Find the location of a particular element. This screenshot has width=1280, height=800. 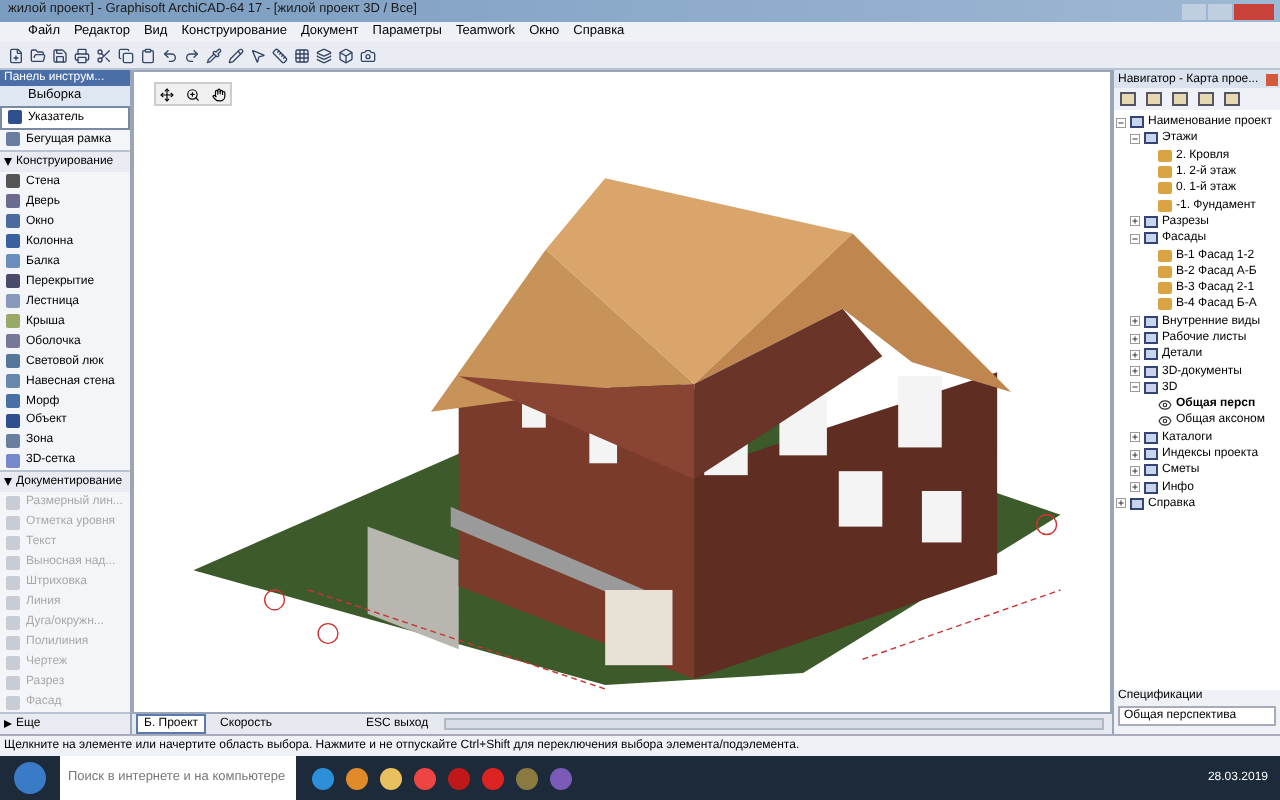

cube-icon is located at coordinates (346, 55).